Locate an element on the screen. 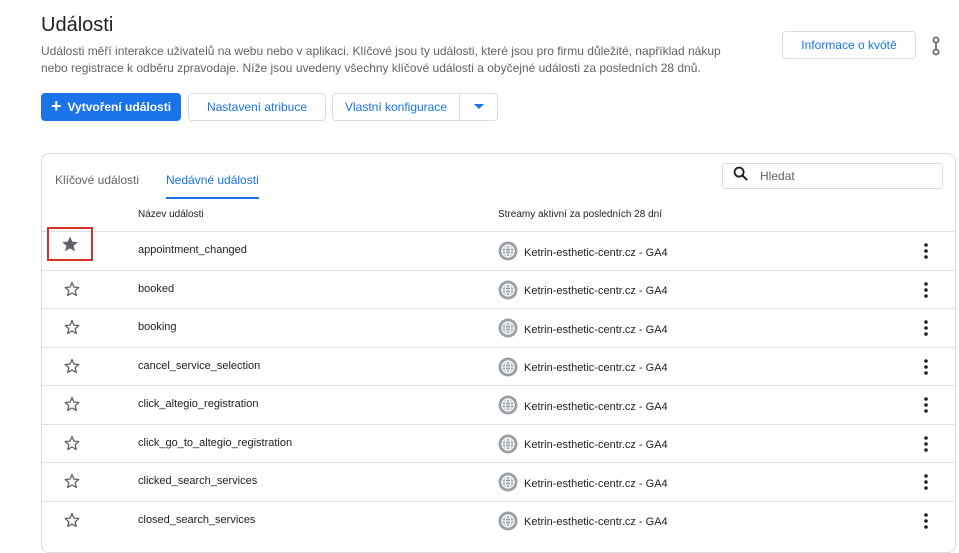 The image size is (959, 553). table-row: booking Ketrin-esthetic-centr.cz - GA4 is located at coordinates (498, 327).